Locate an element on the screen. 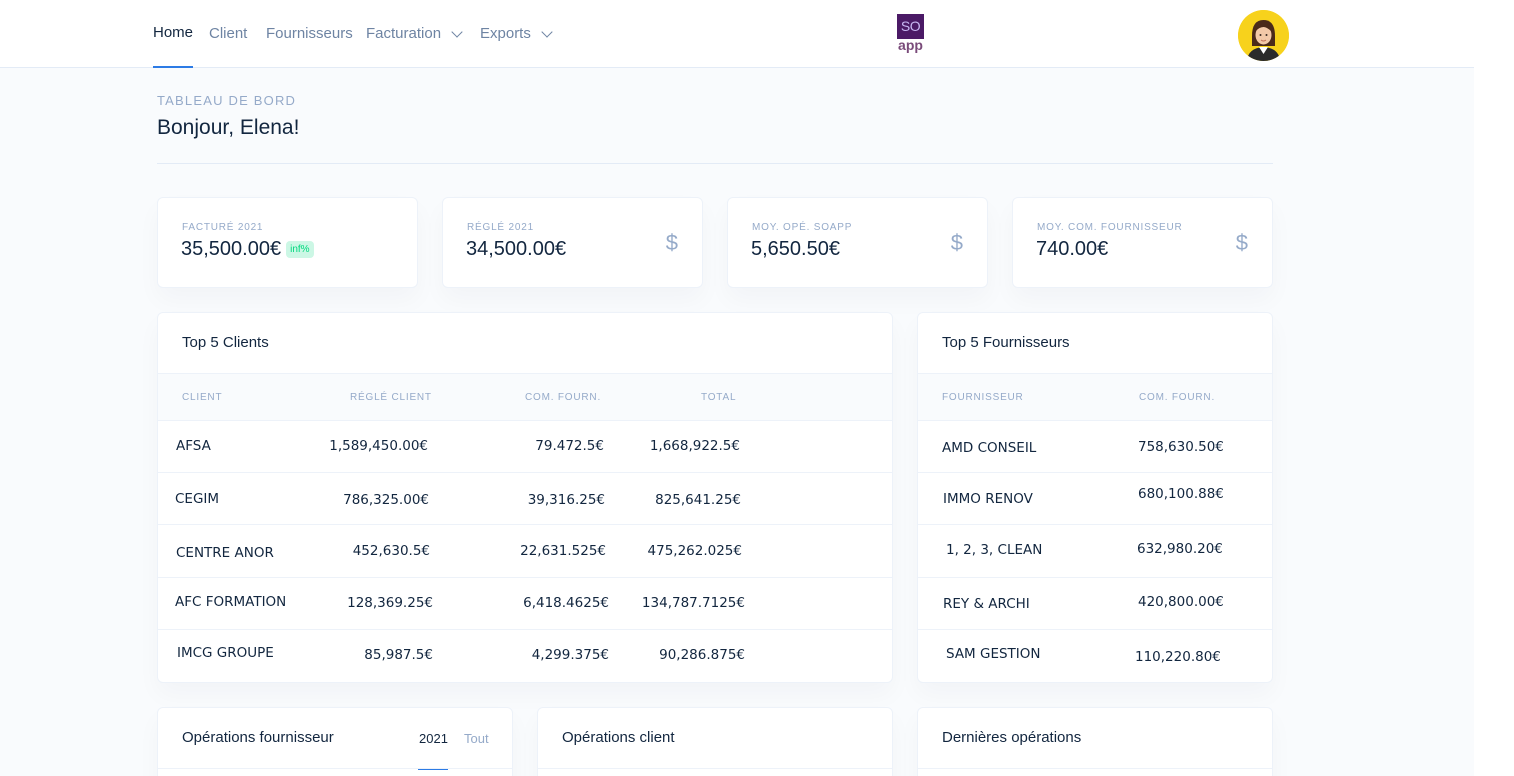  nav-fournisseurs-label: Fournisseurs is located at coordinates (309, 33).